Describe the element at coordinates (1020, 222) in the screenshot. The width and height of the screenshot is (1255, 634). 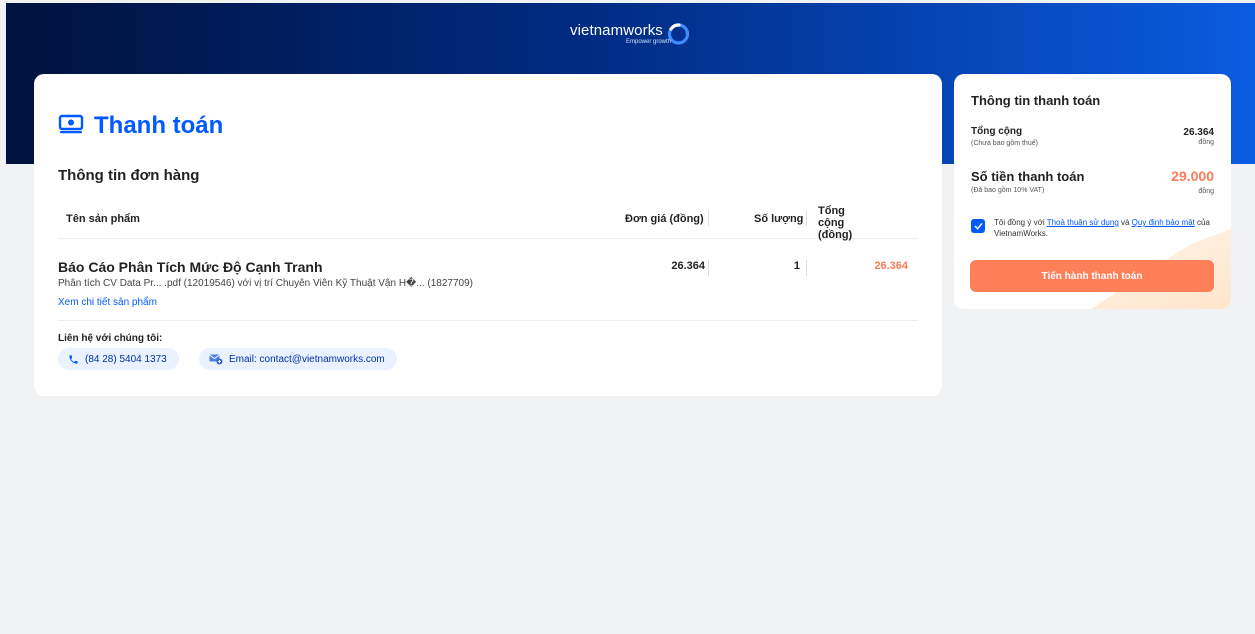
I see `agree-prefix: Tôi đồng ý với` at that location.